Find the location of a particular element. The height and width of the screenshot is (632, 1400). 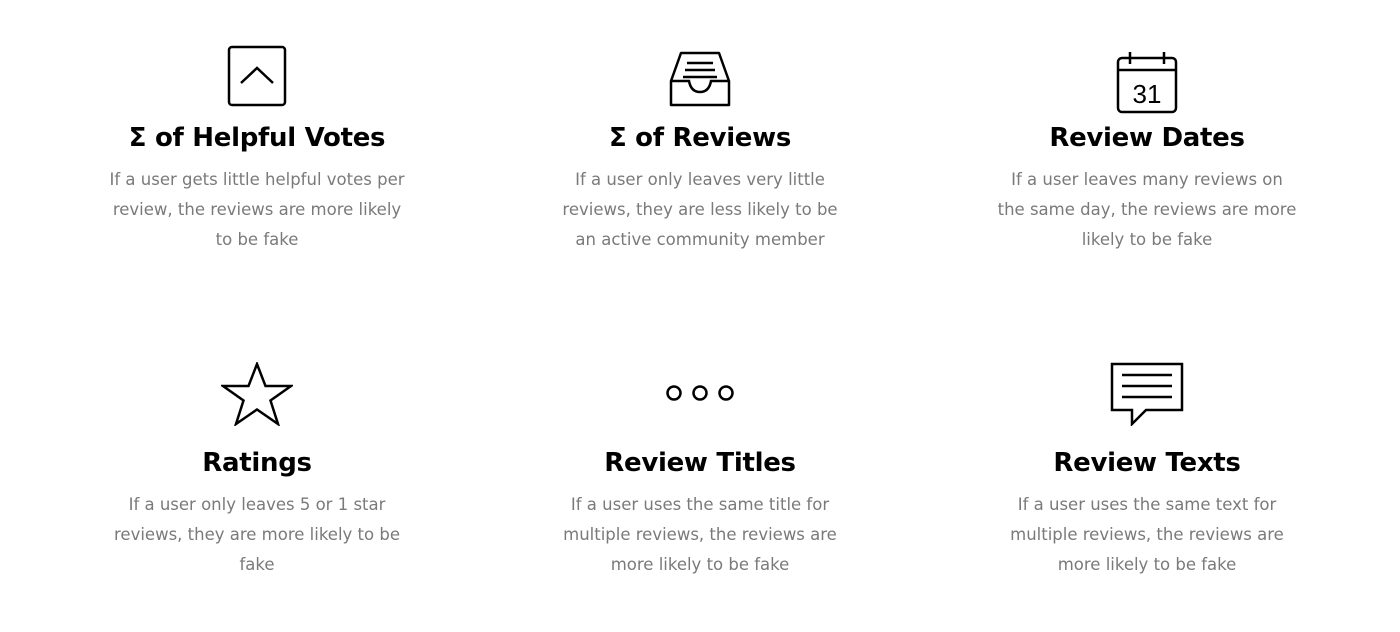

feature-title: Σ of Reviews is located at coordinates (700, 138).